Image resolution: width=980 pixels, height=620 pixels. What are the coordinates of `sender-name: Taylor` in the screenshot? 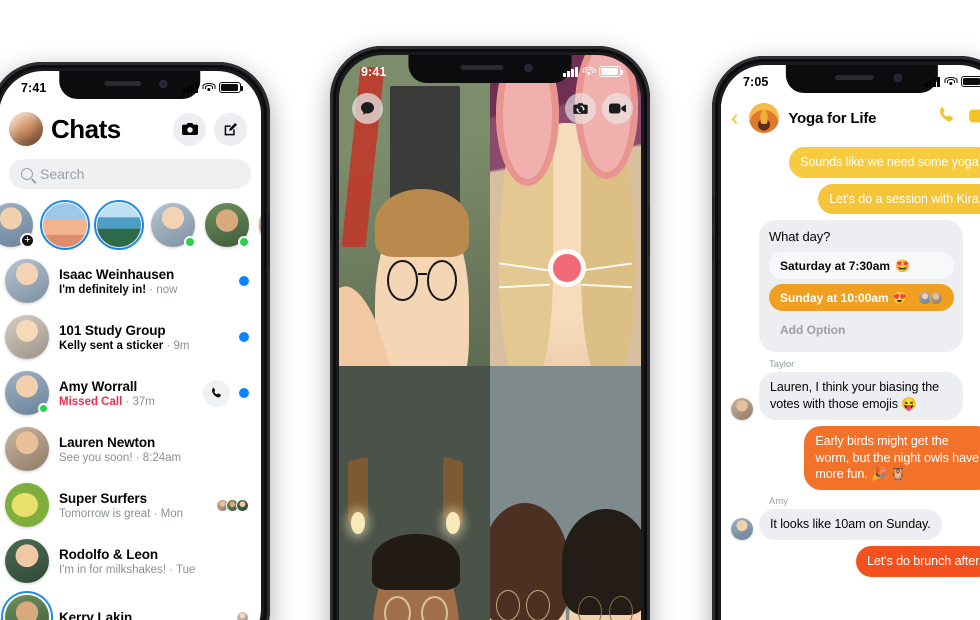 It's located at (782, 365).